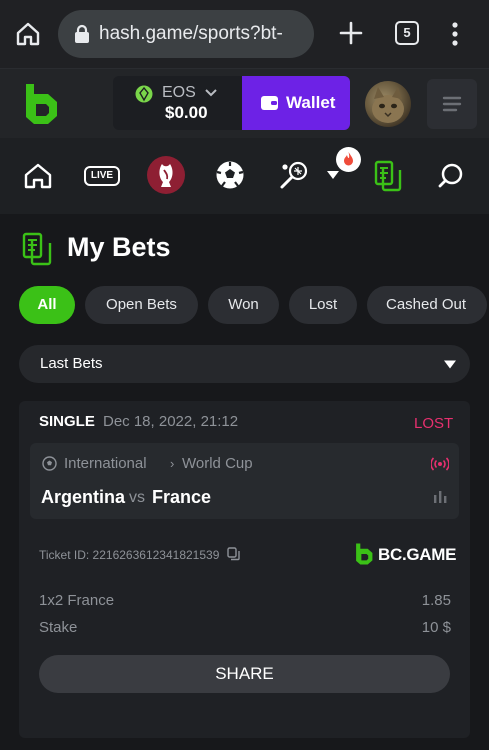 The width and height of the screenshot is (489, 750). What do you see at coordinates (434, 423) in the screenshot?
I see `bet-status-badge: LOST` at bounding box center [434, 423].